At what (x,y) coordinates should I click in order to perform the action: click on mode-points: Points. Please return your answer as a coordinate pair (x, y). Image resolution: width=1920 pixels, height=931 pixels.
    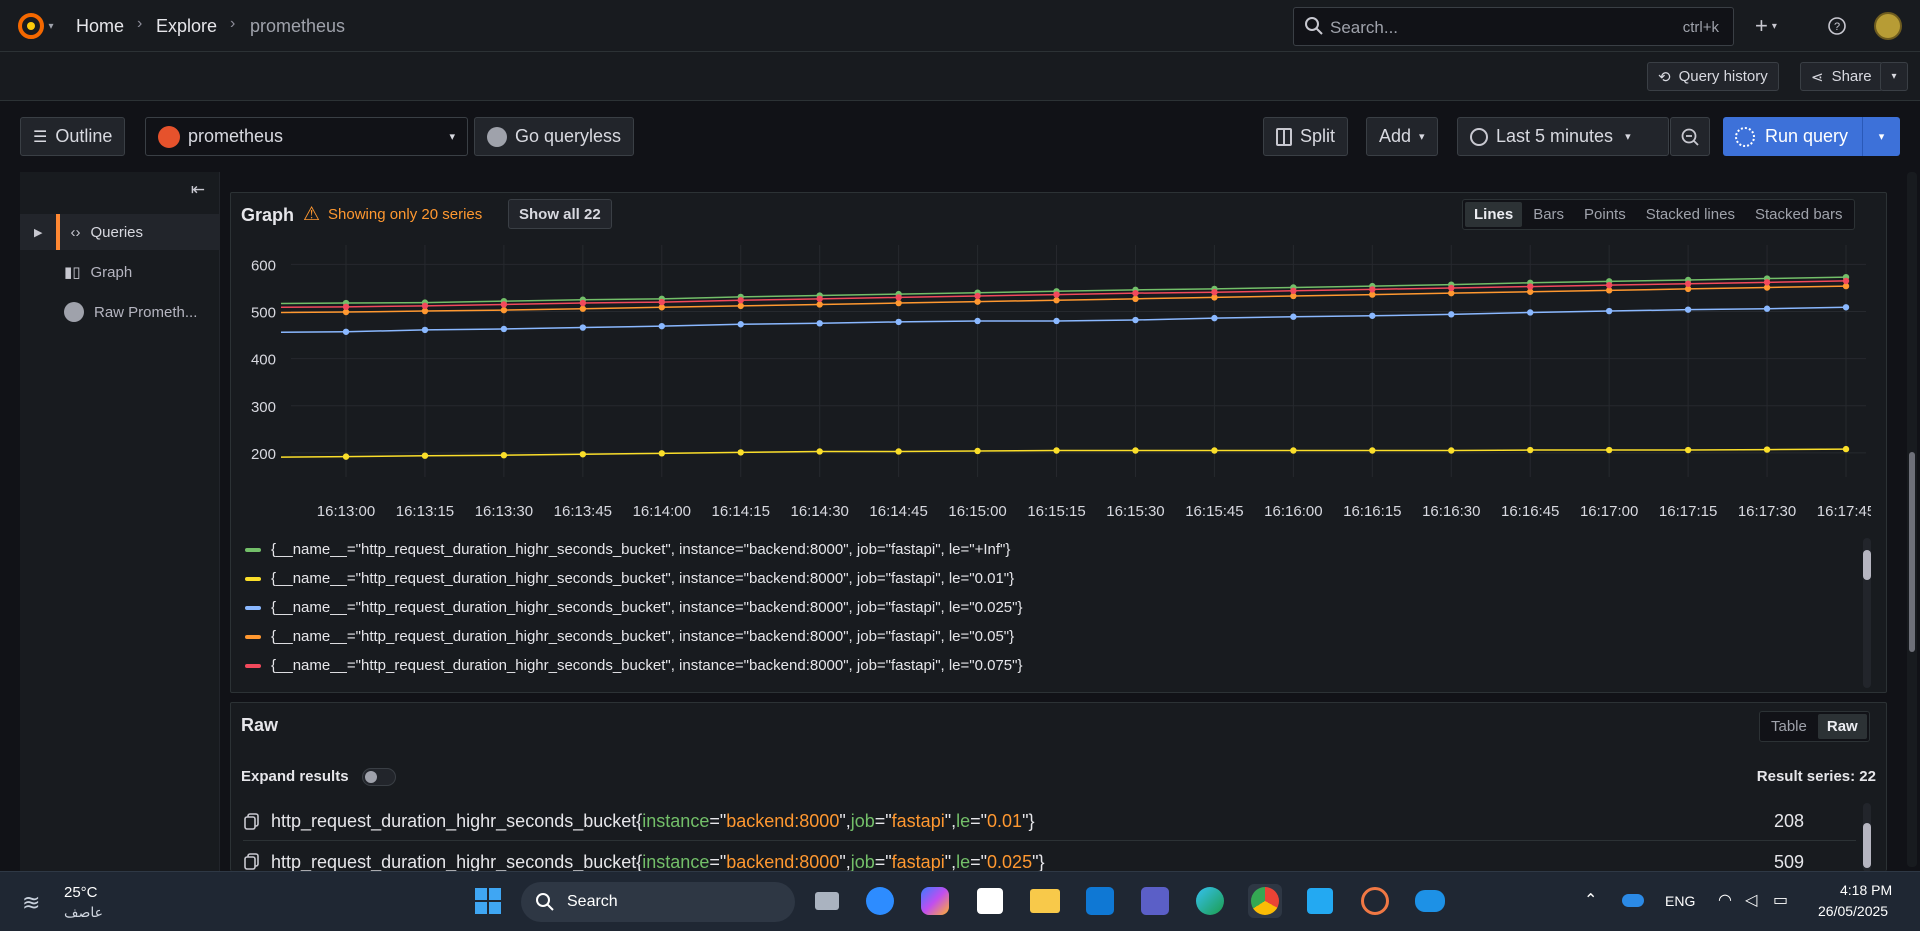
    Looking at the image, I should click on (1605, 214).